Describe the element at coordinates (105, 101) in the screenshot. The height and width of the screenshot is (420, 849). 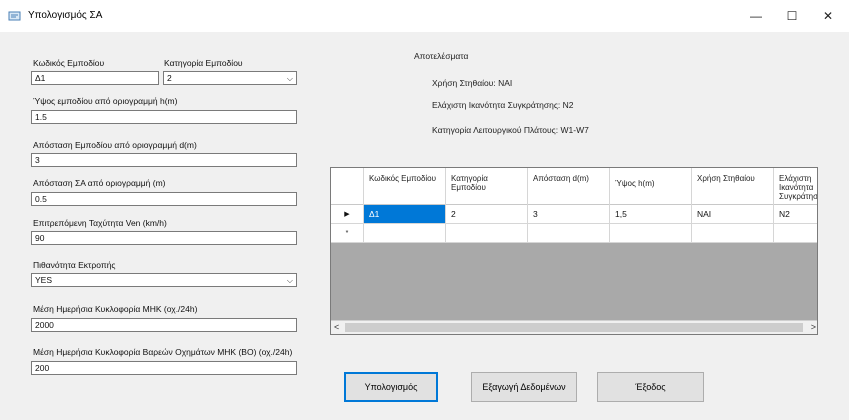
I see `height-label: Ύψος εμποδίου από οριογραμμή h(m)` at that location.